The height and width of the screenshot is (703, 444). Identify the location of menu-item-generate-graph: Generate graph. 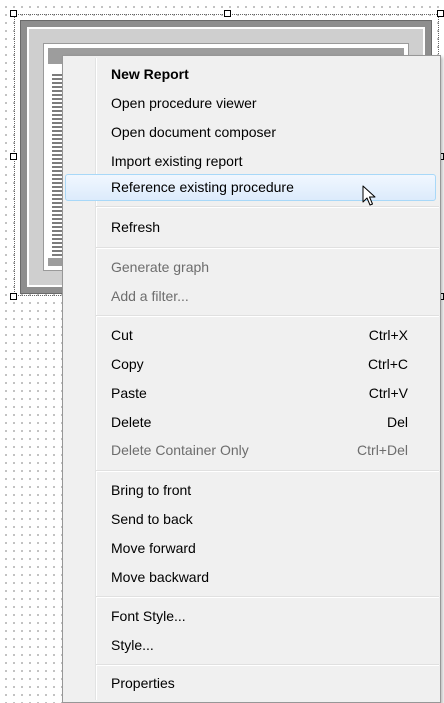
(250, 267).